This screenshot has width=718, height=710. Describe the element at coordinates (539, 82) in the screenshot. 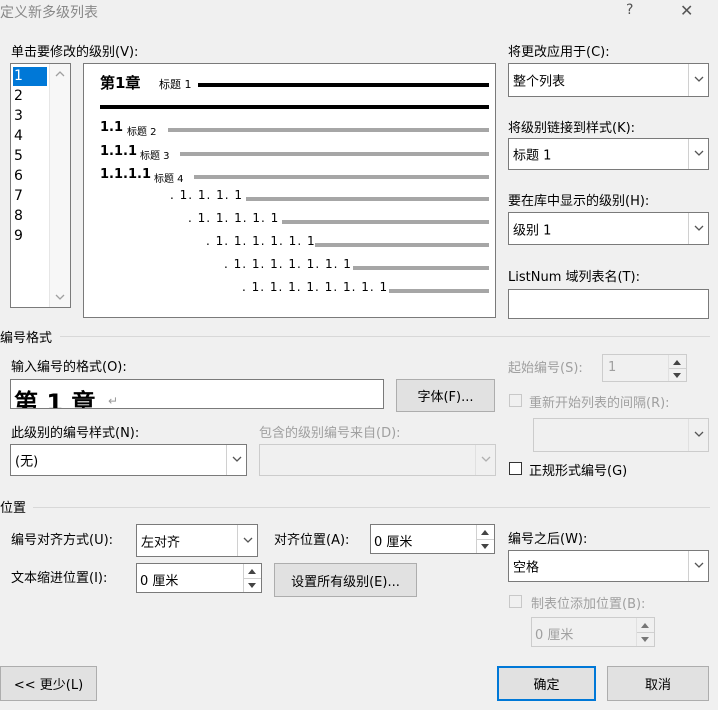

I see `apply-to-value: 整个列表` at that location.